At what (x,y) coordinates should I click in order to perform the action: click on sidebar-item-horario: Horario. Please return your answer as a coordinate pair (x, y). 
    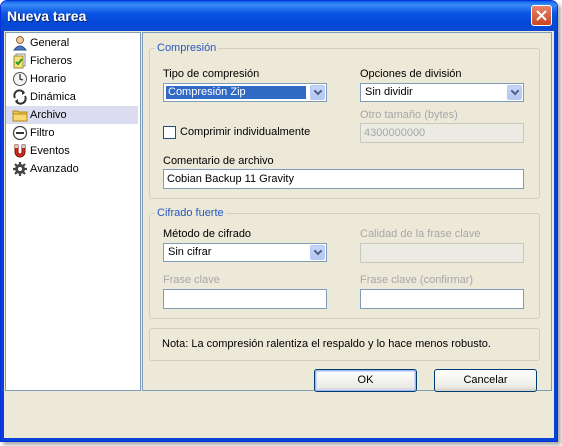
    Looking at the image, I should click on (72, 79).